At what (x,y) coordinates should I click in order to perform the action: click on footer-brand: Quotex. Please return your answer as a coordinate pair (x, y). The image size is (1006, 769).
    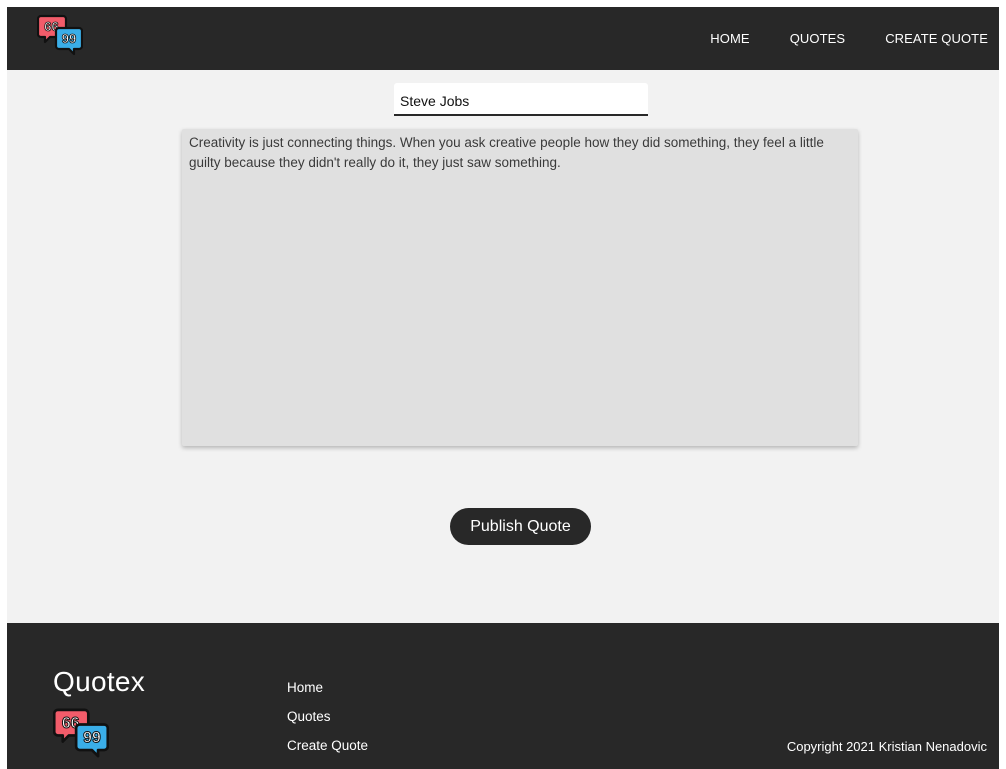
    Looking at the image, I should click on (99, 681).